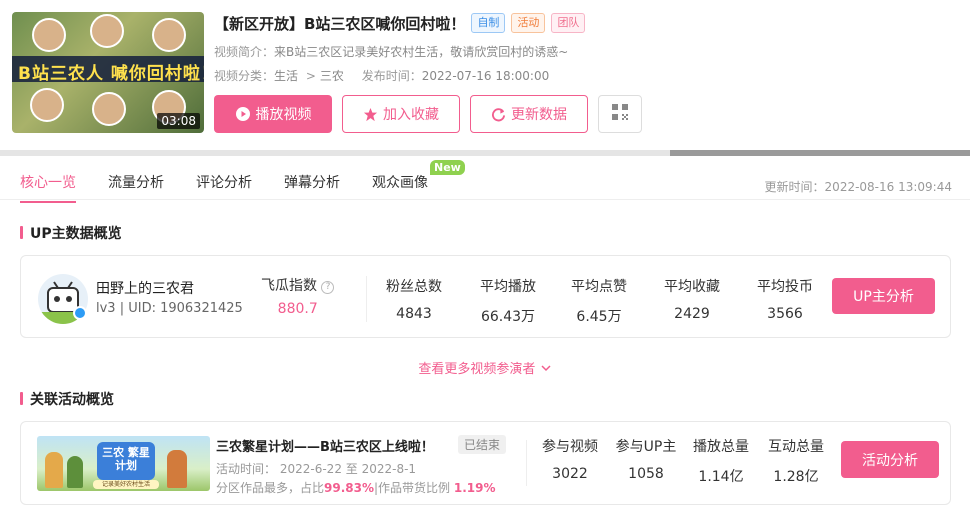 The image size is (970, 517). I want to click on publish-time: 2022-07-16 18:00:00, so click(485, 76).